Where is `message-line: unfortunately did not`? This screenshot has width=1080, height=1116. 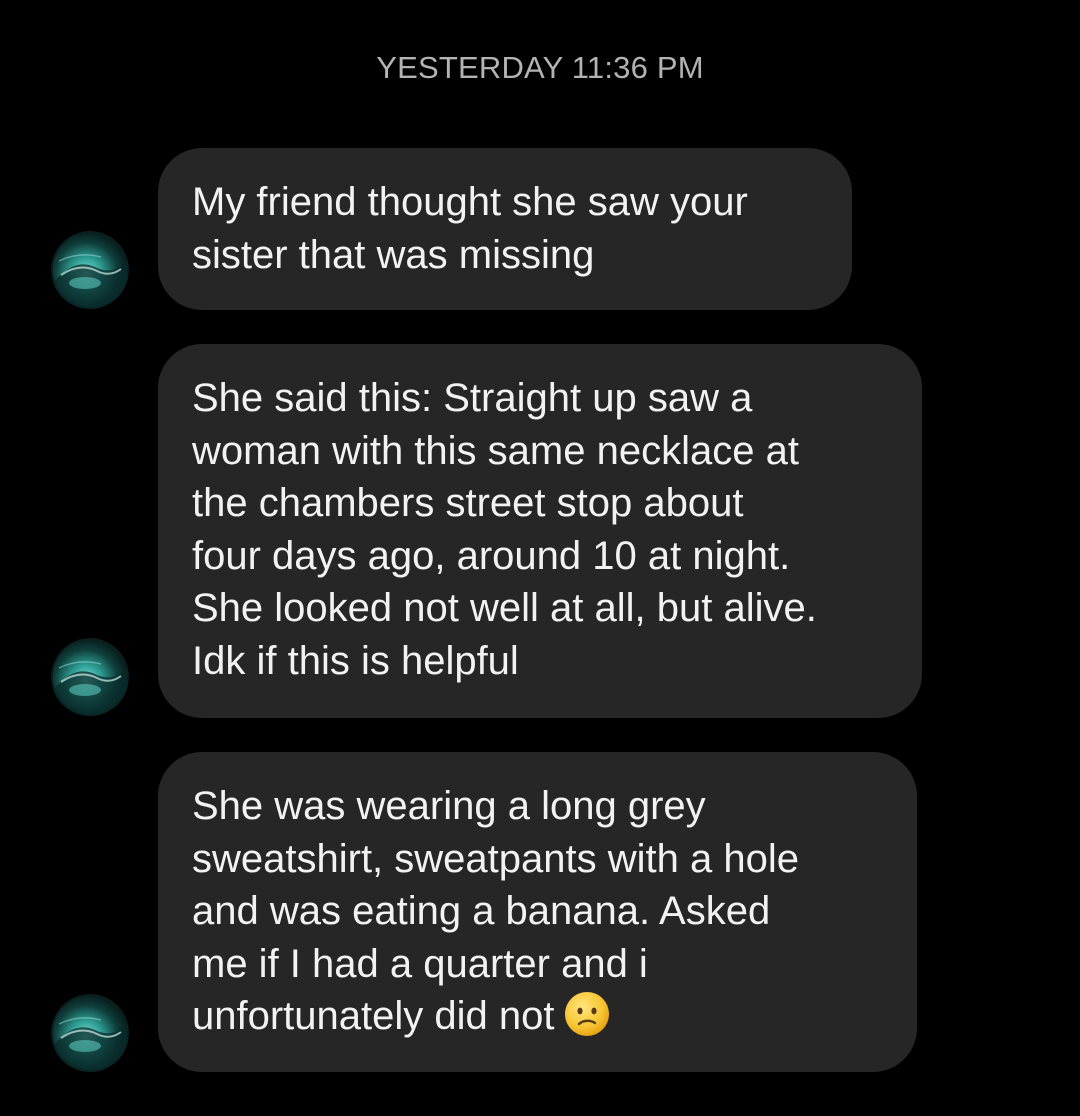
message-line: unfortunately did not is located at coordinates (373, 1016).